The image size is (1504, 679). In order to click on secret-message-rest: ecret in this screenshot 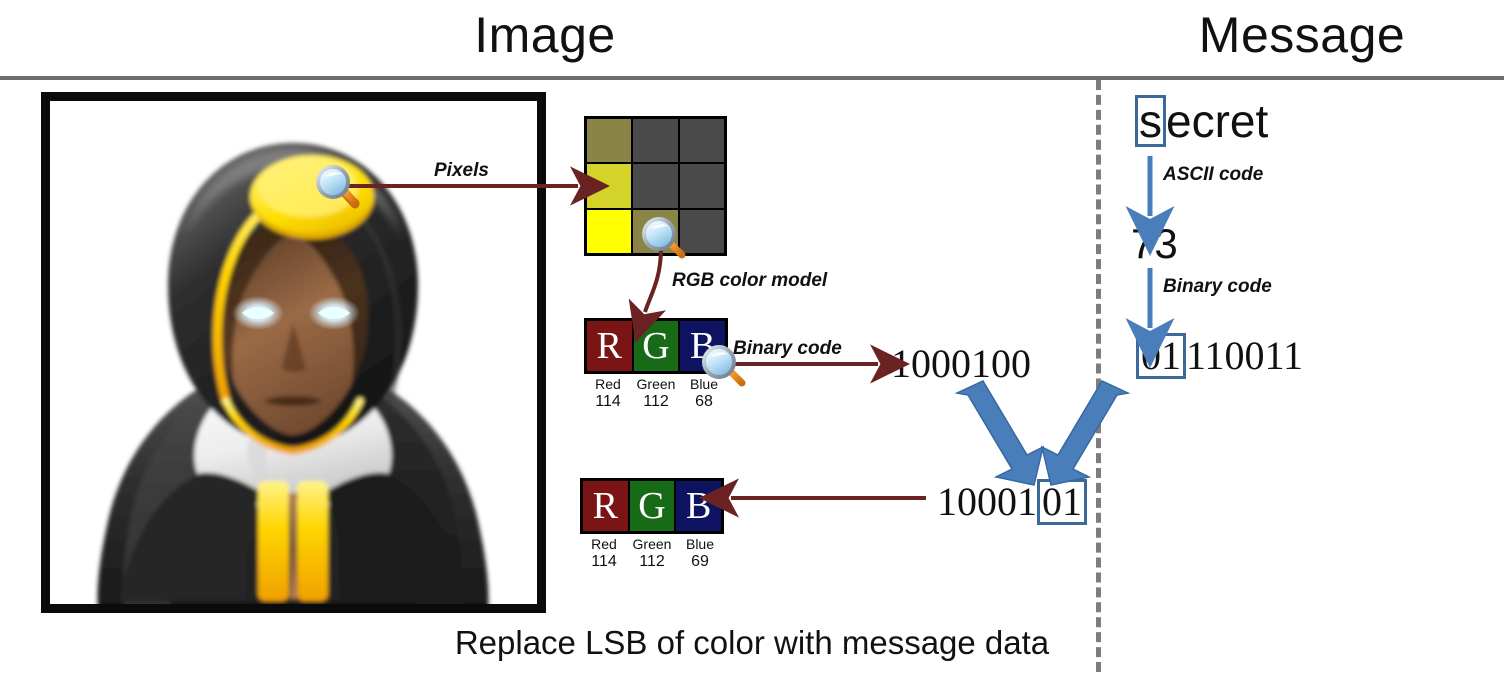, I will do `click(1217, 121)`.